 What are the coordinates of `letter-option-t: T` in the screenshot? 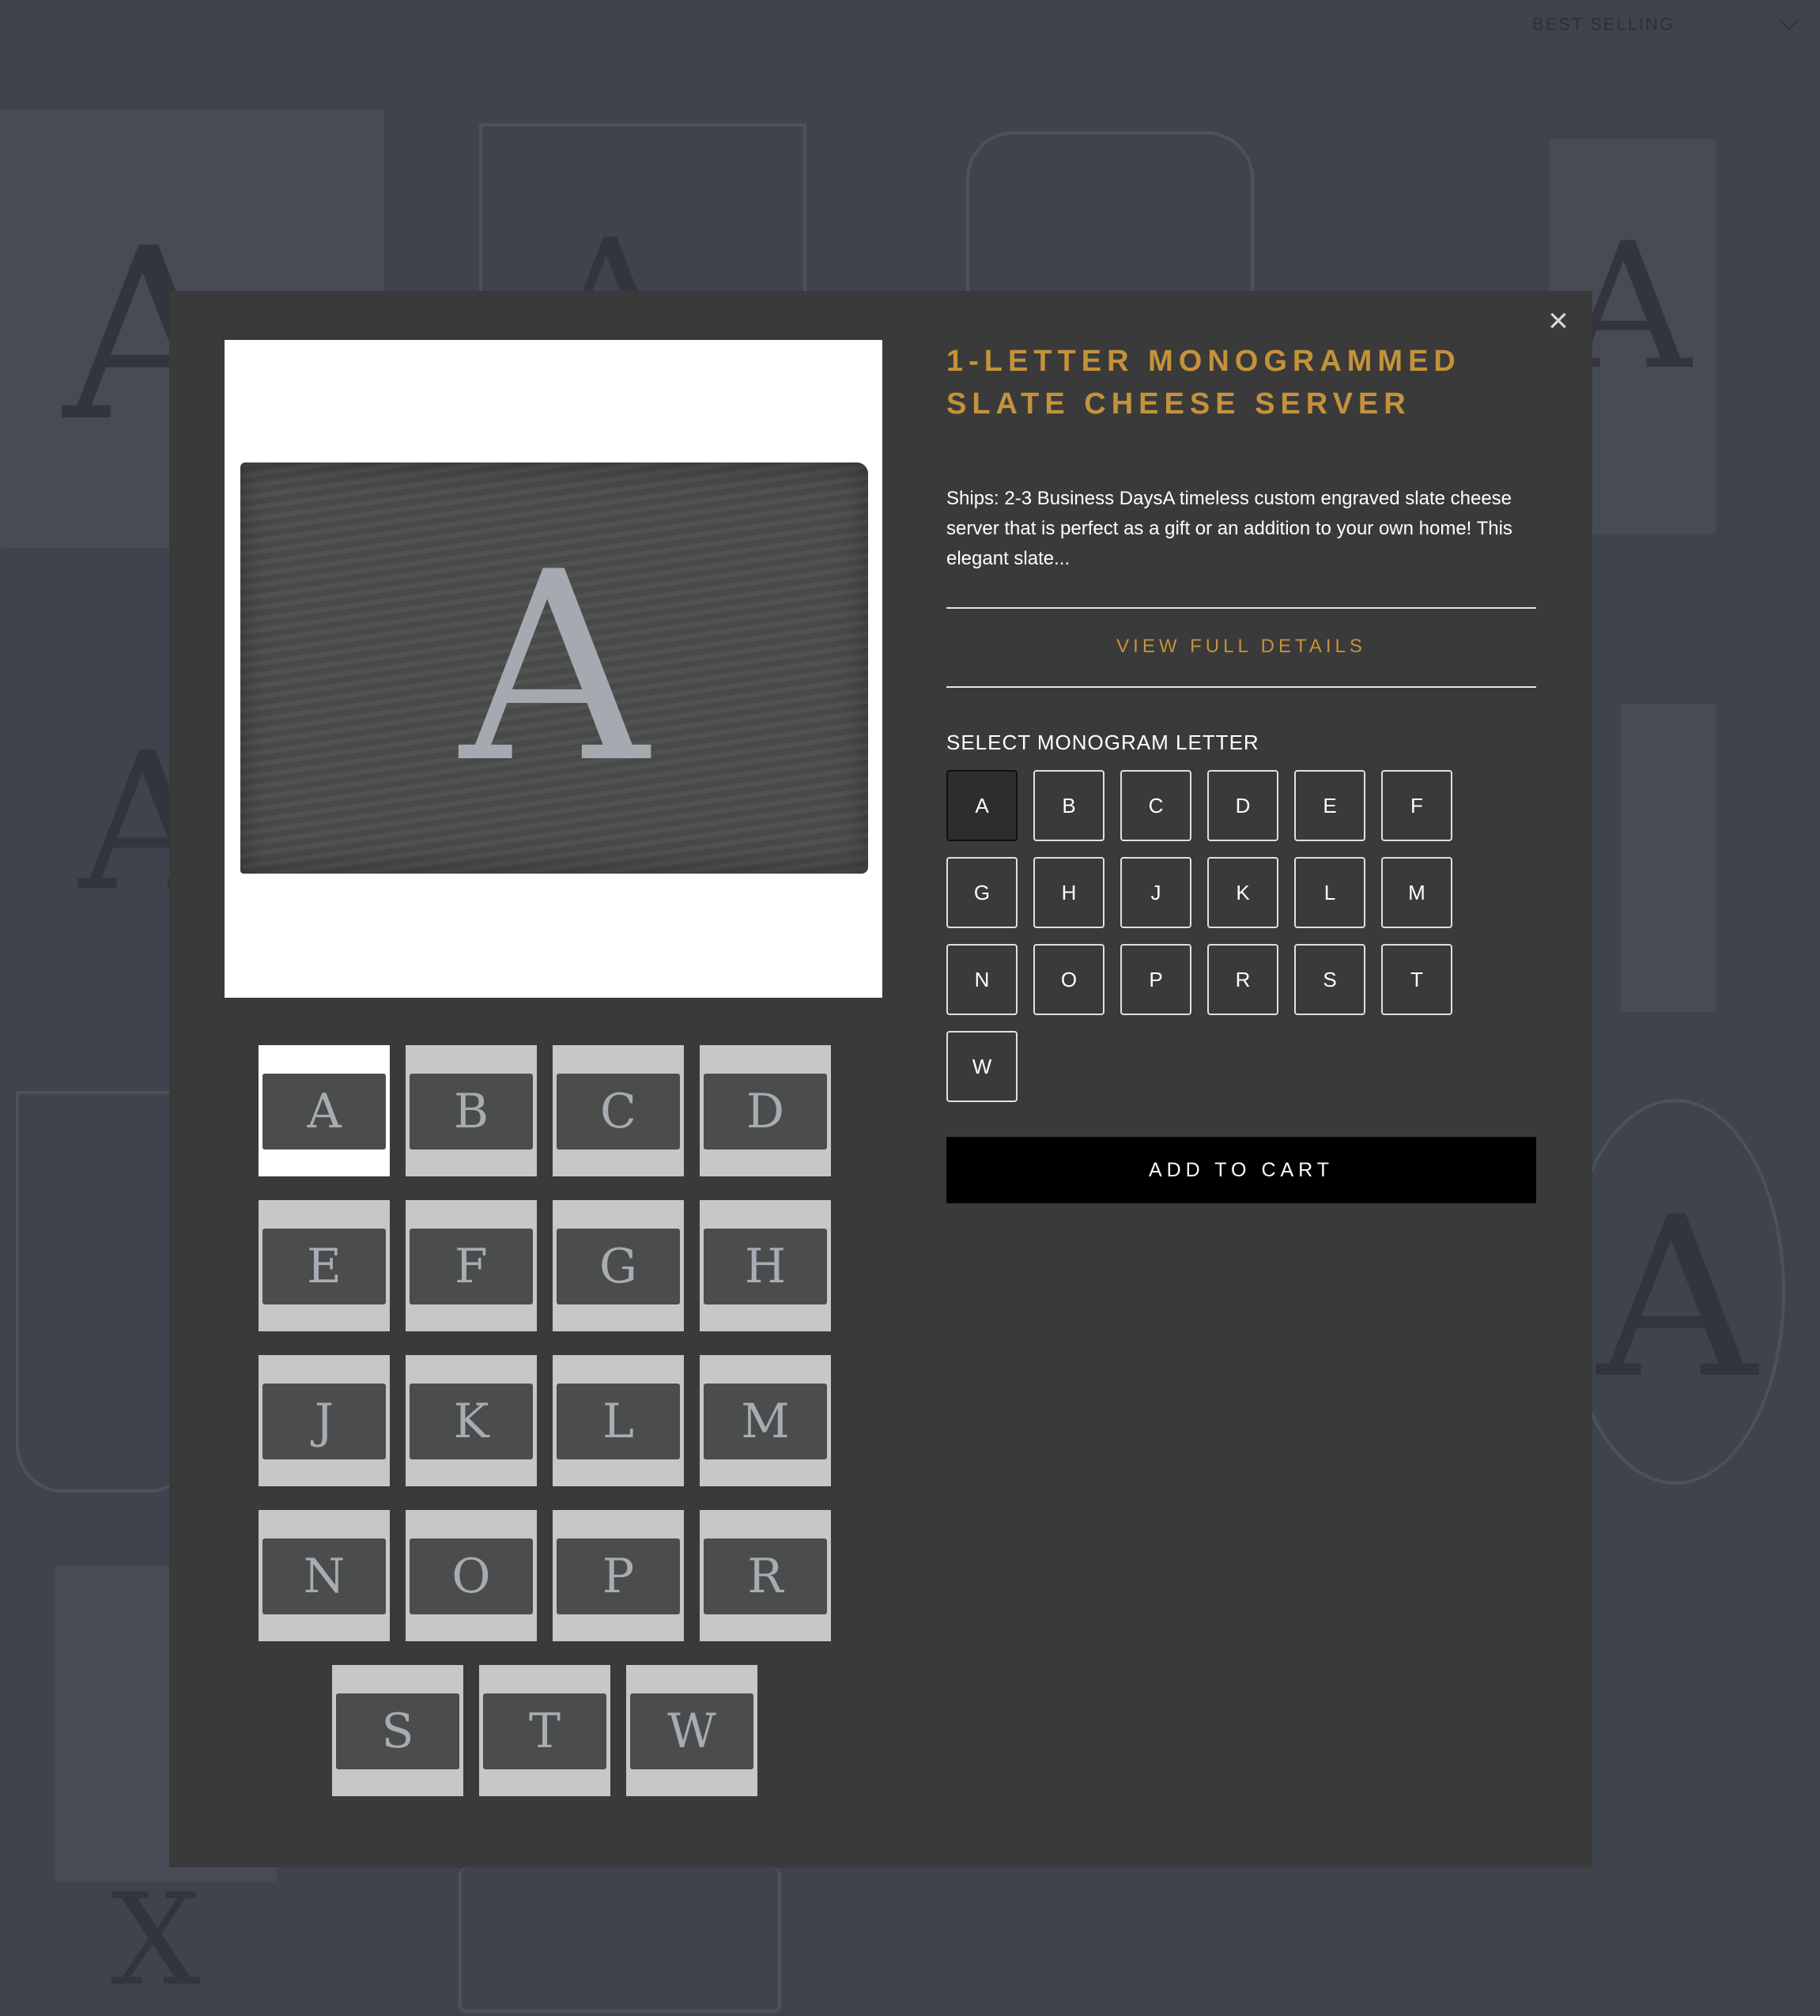 It's located at (1416, 979).